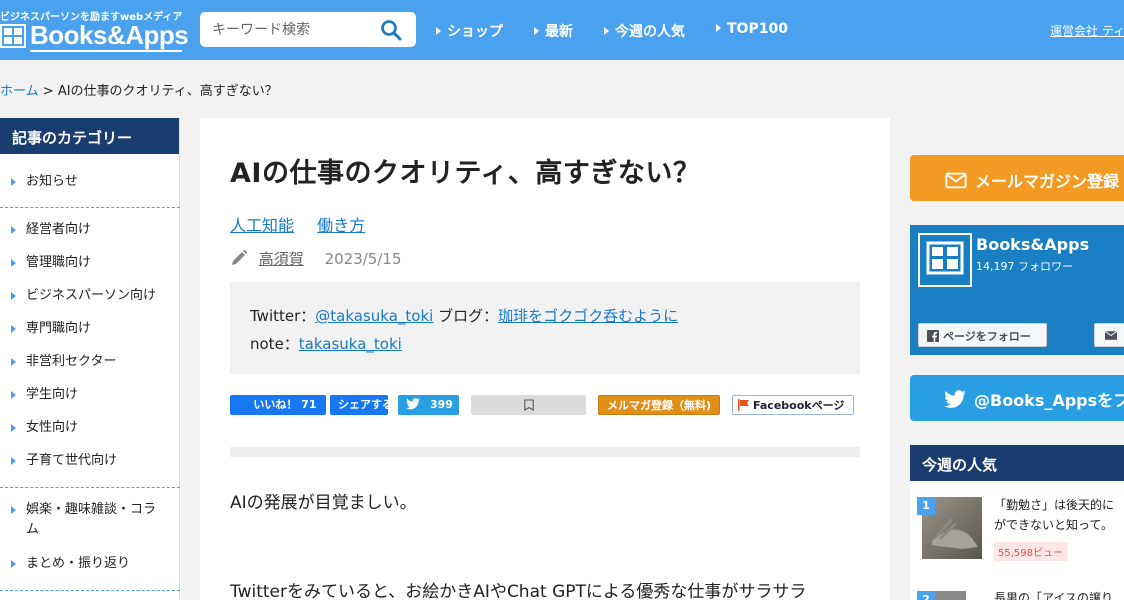 The width and height of the screenshot is (1124, 600). What do you see at coordinates (90, 428) in the screenshot?
I see `sidebar-item-women: 女性向け` at bounding box center [90, 428].